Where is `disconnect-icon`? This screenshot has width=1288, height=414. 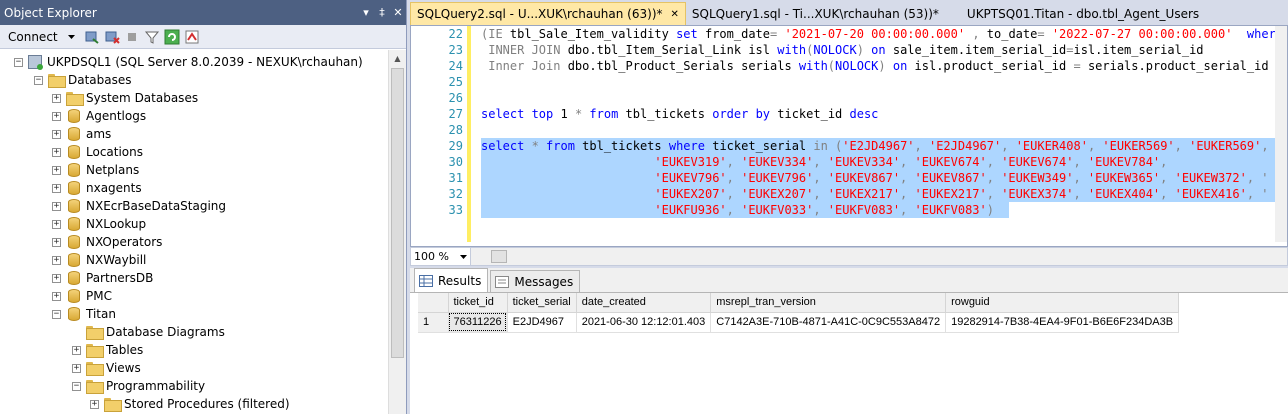
disconnect-icon is located at coordinates (112, 37).